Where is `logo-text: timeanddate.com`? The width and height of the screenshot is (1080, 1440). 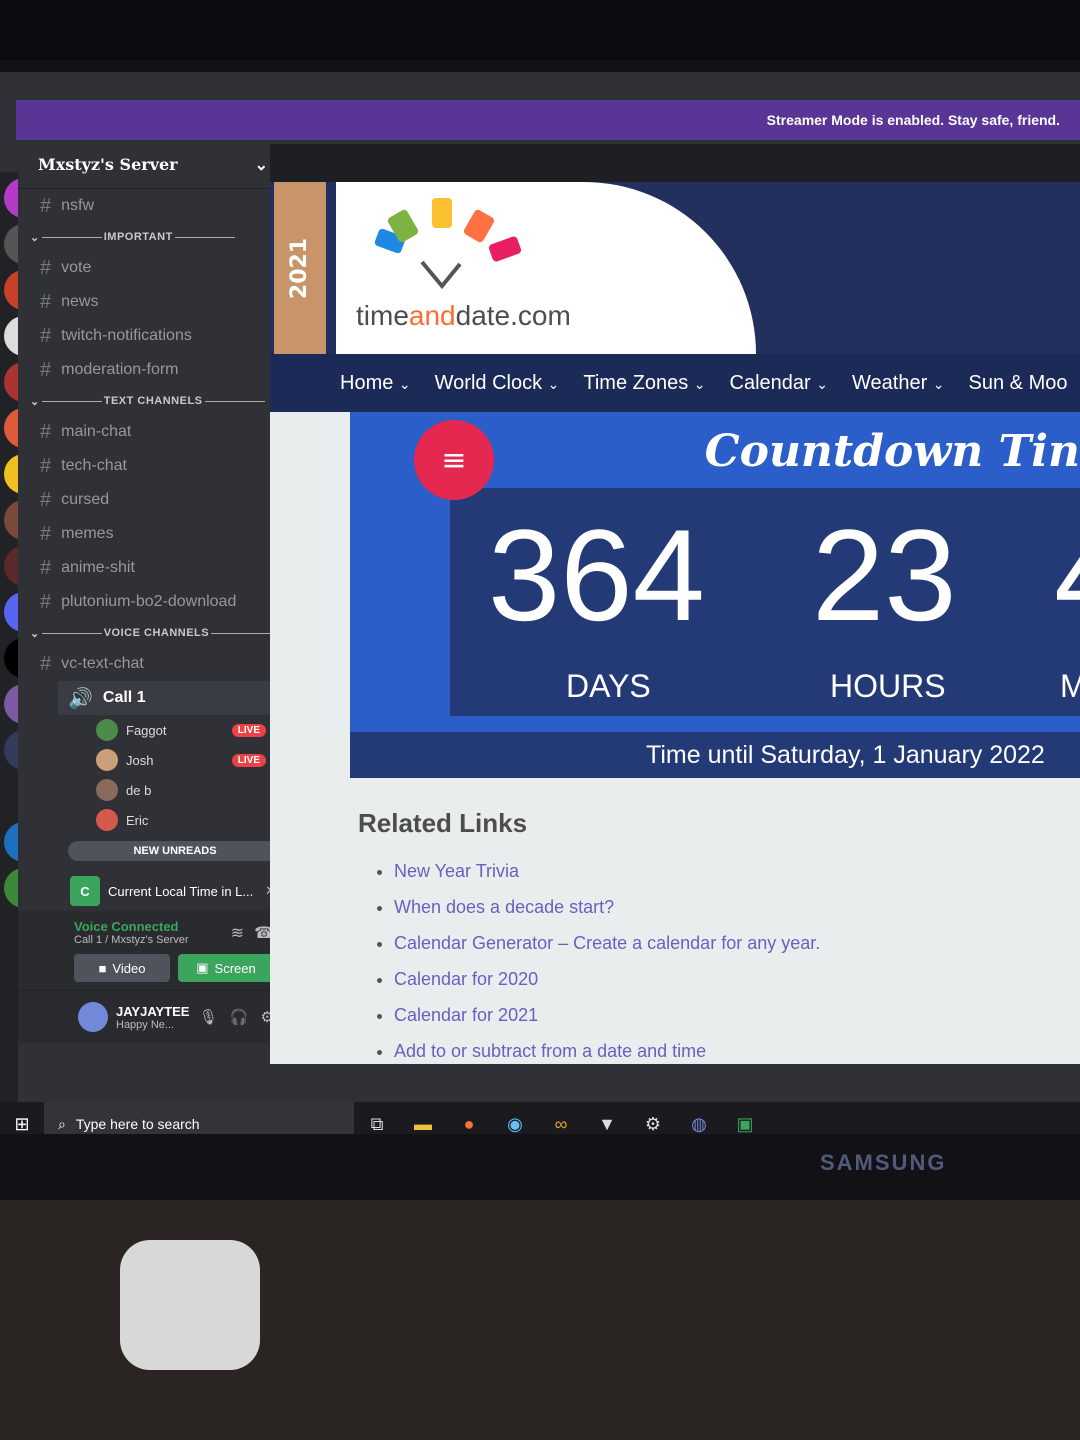 logo-text: timeanddate.com is located at coordinates (463, 316).